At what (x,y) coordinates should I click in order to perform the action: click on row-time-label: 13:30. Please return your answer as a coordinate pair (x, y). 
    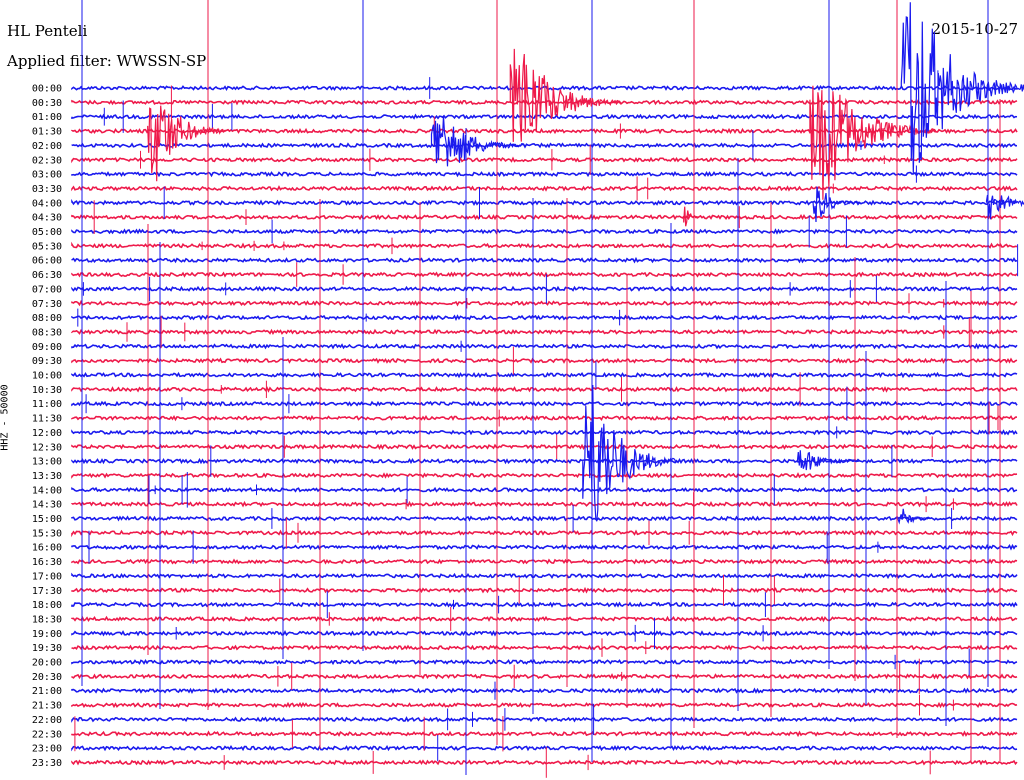
    Looking at the image, I should click on (47, 476).